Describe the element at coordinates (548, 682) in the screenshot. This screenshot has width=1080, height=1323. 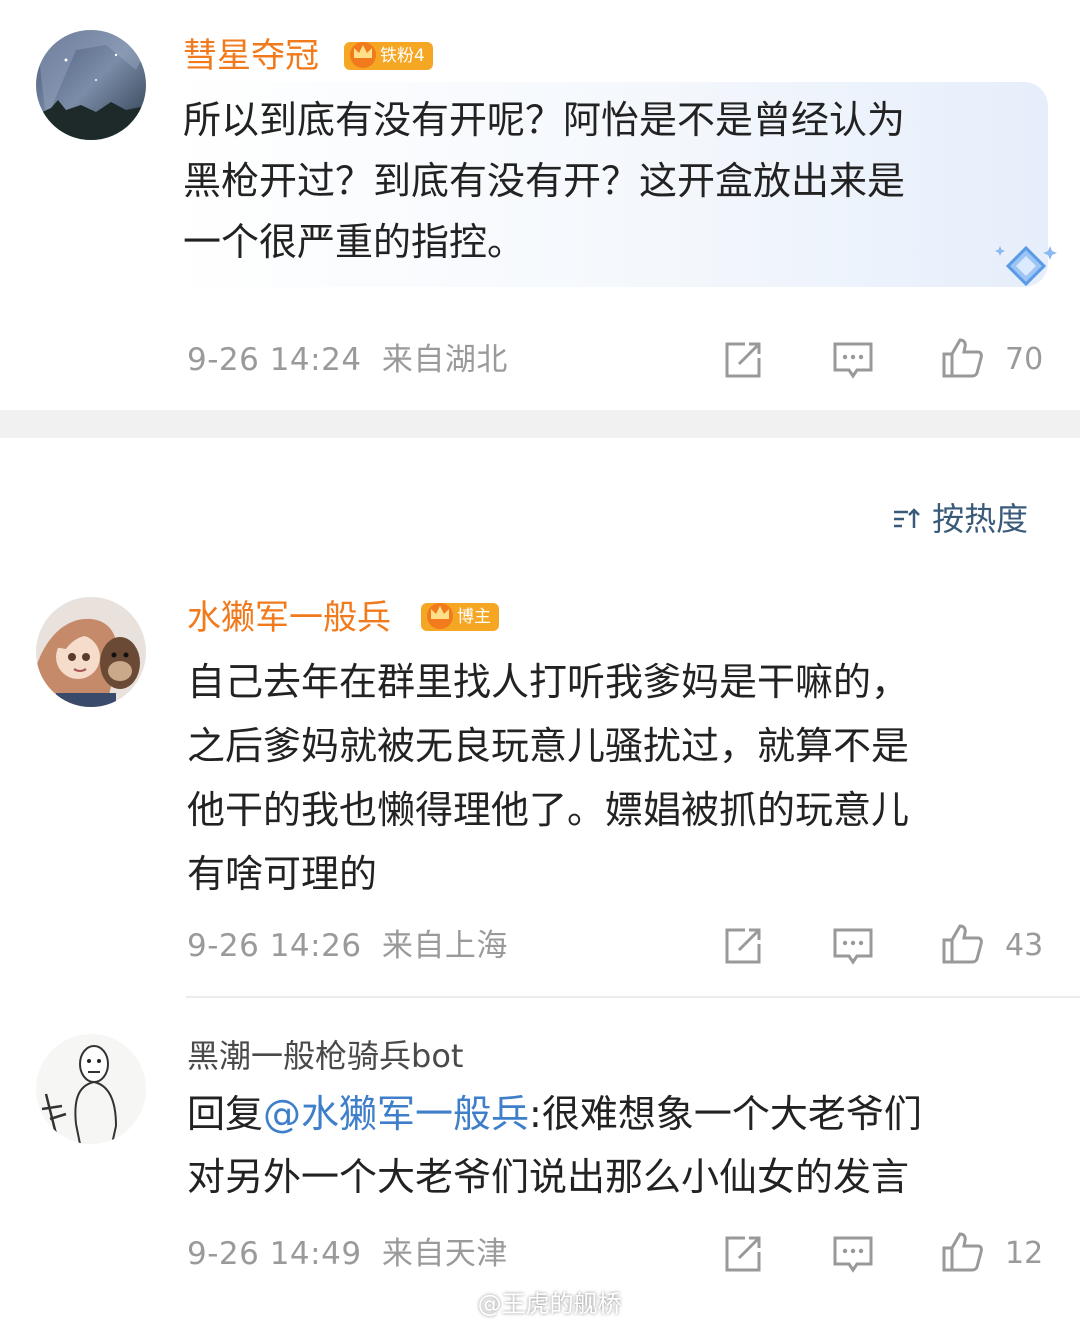
I see `comment-line: 自己去年在群里找人打听我爹妈是干嘛的，` at that location.